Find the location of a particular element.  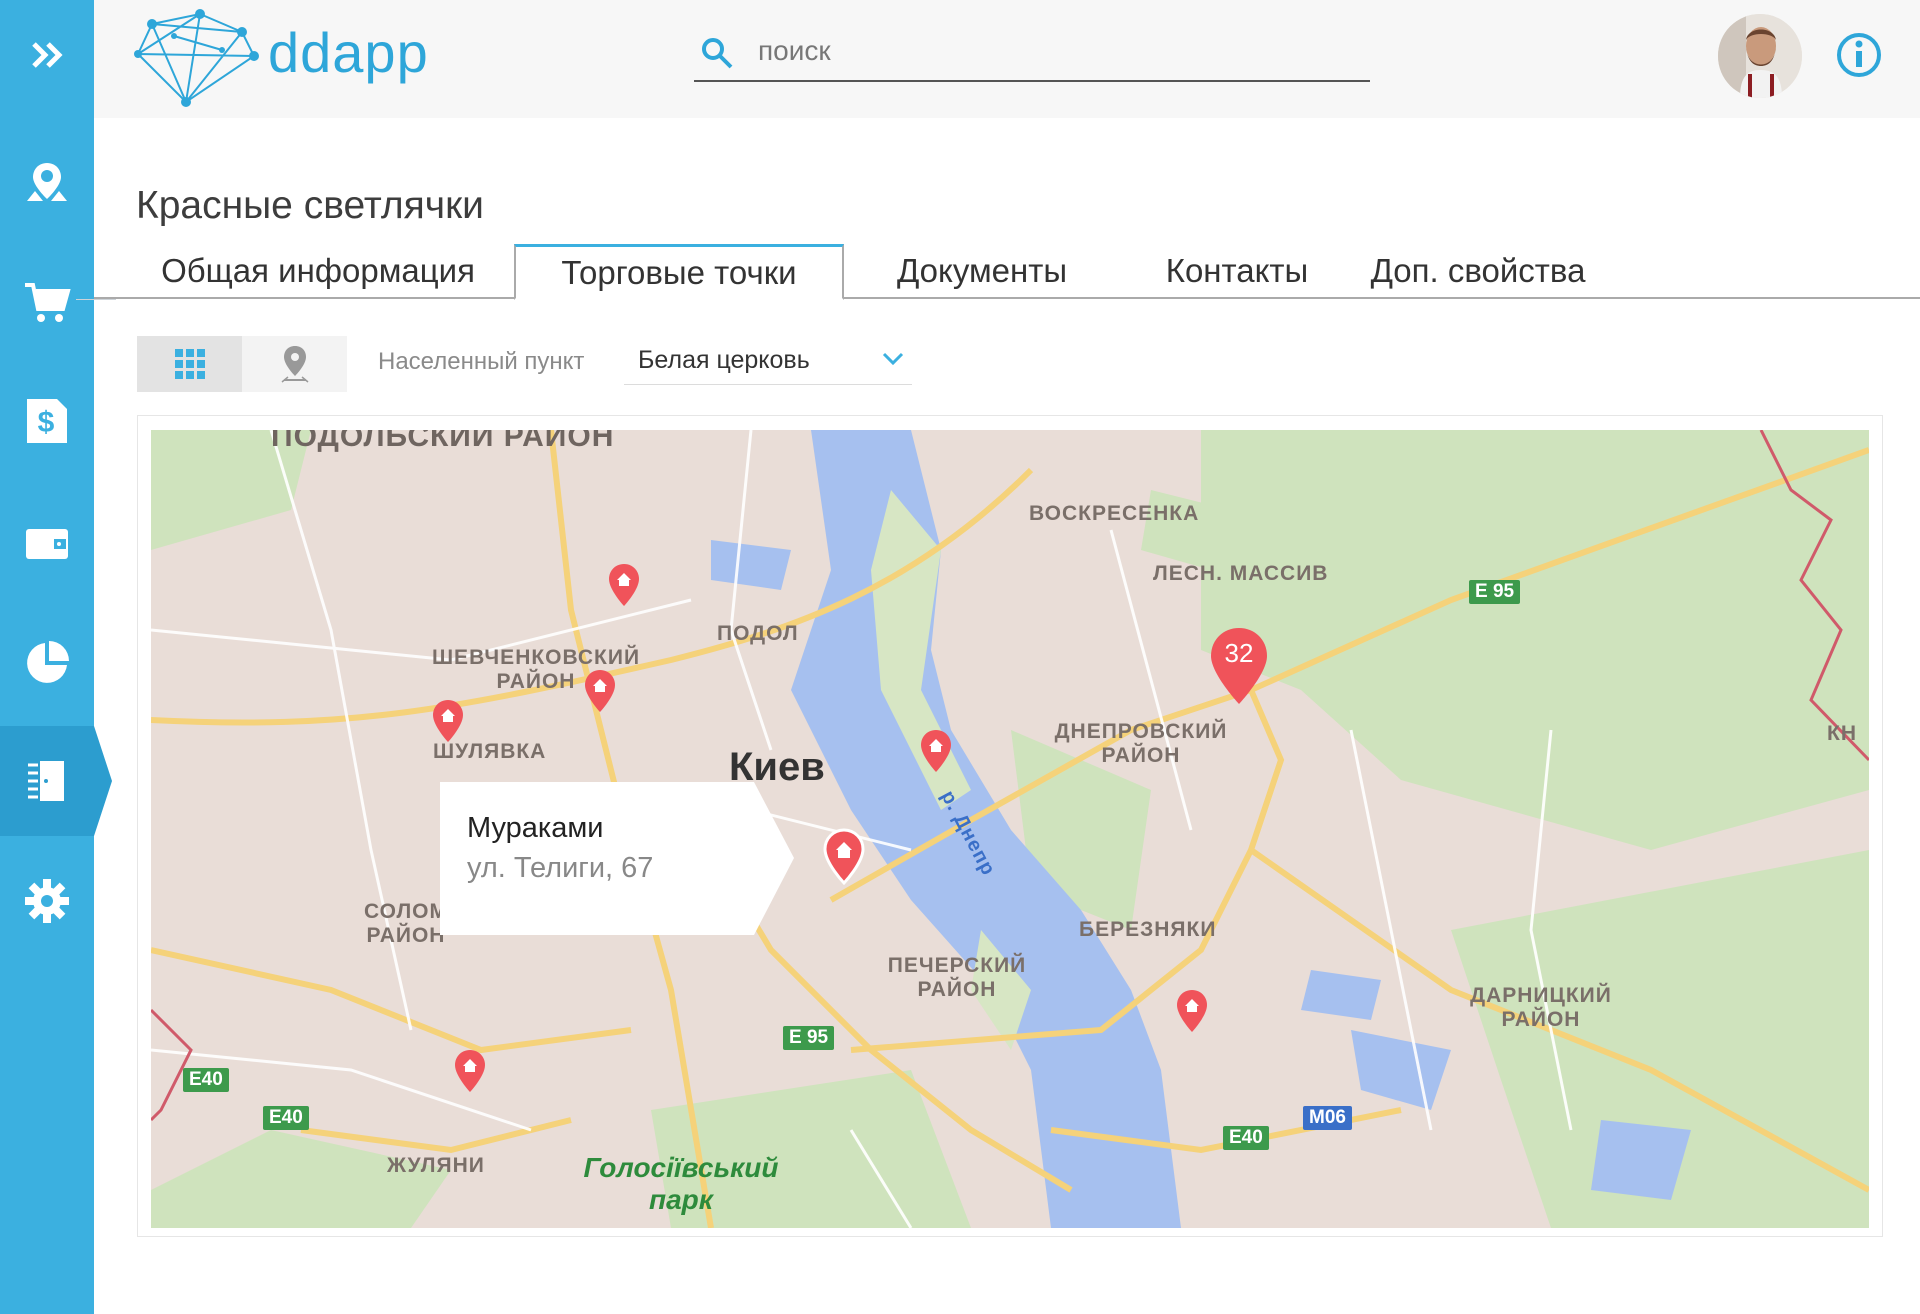

user-photo is located at coordinates (1760, 56).